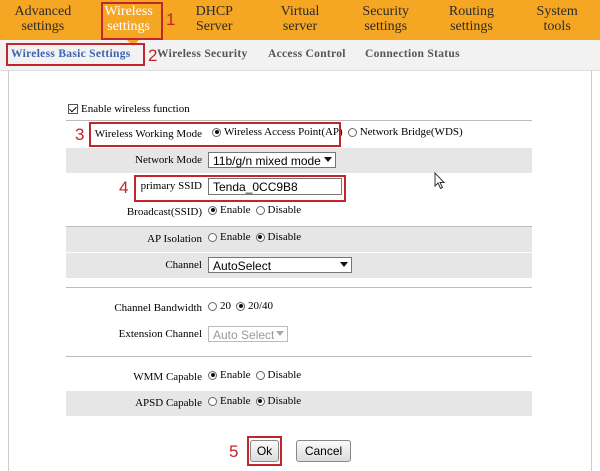 The image size is (600, 471). I want to click on network-mode-row: Network Mode 11b/g/n mixed mode, so click(299, 160).